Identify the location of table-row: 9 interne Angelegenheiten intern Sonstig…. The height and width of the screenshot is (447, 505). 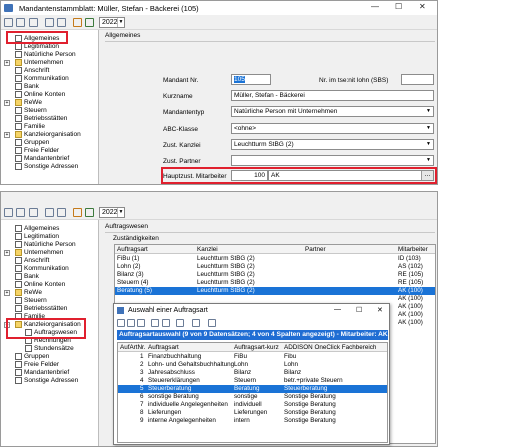
(252, 421).